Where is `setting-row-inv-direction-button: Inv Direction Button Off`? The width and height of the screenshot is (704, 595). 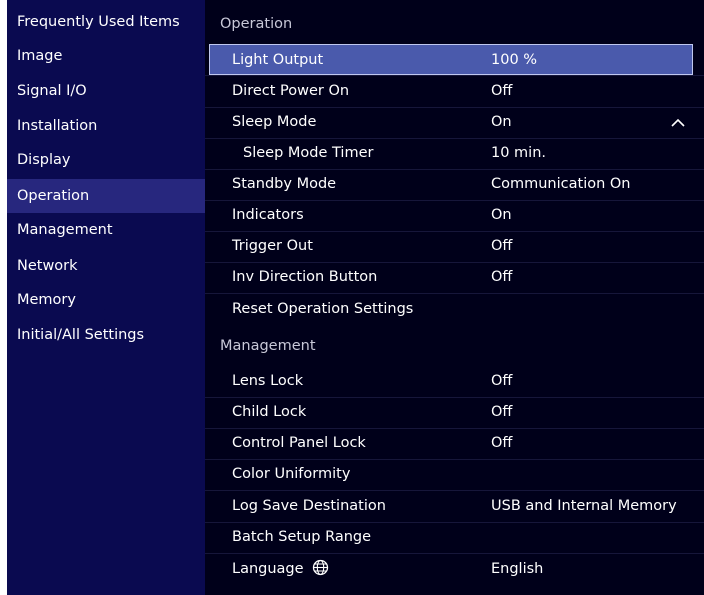
setting-row-inv-direction-button: Inv Direction Button Off is located at coordinates (454, 277).